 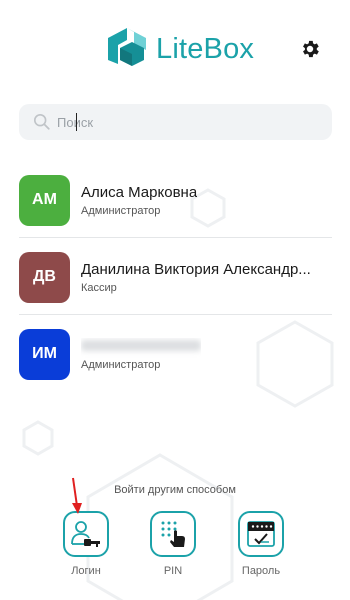 What do you see at coordinates (99, 287) in the screenshot?
I see `user-role: Кассир` at bounding box center [99, 287].